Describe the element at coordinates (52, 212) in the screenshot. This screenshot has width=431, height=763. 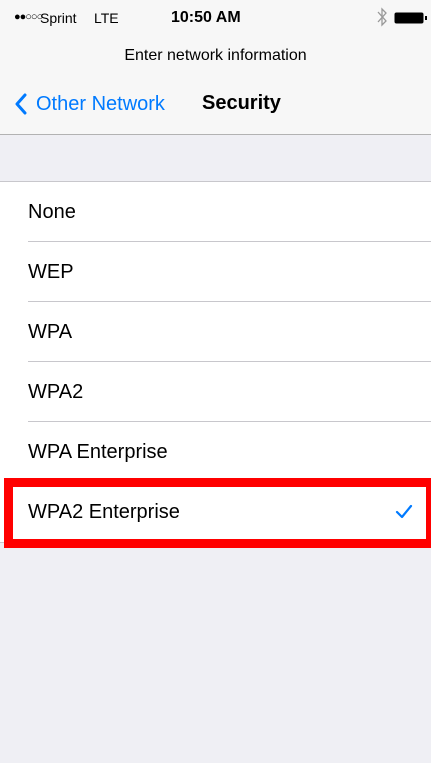
I see `option-label: None` at that location.